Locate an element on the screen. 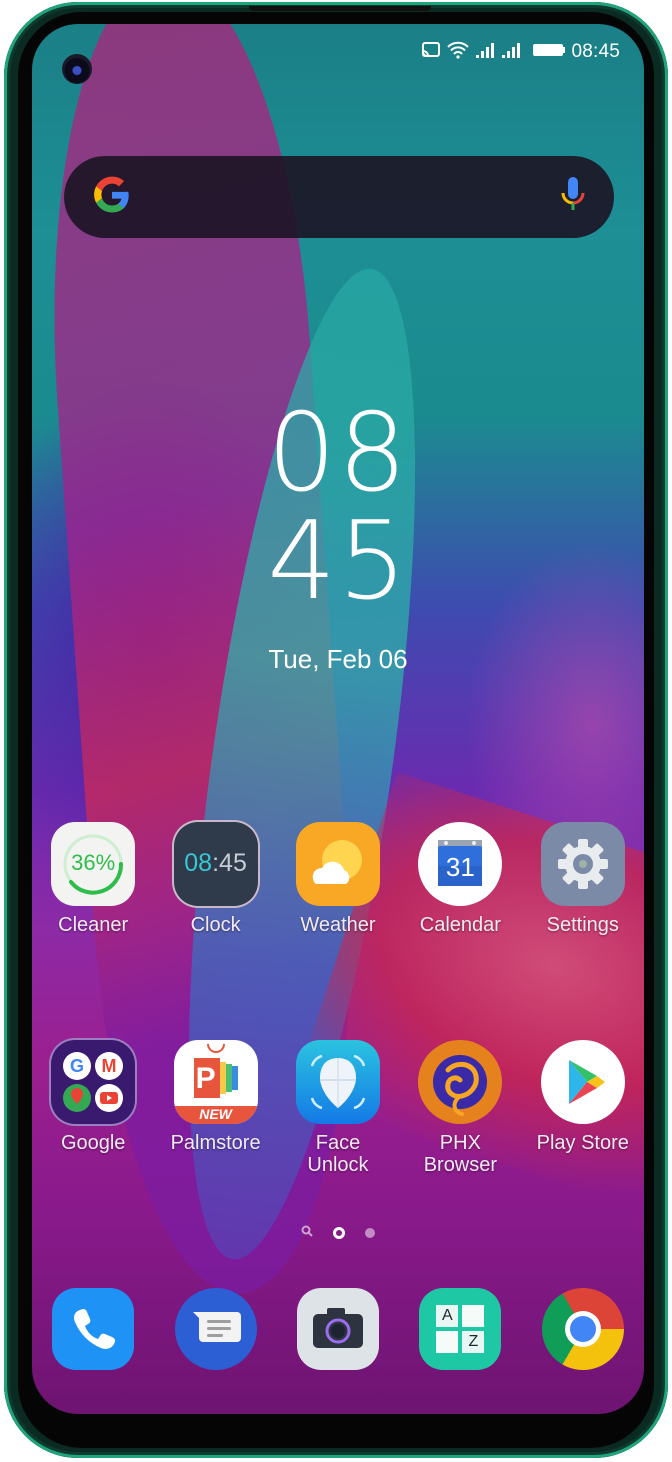 The height and width of the screenshot is (1462, 672). status-time: 08:45 is located at coordinates (595, 51).